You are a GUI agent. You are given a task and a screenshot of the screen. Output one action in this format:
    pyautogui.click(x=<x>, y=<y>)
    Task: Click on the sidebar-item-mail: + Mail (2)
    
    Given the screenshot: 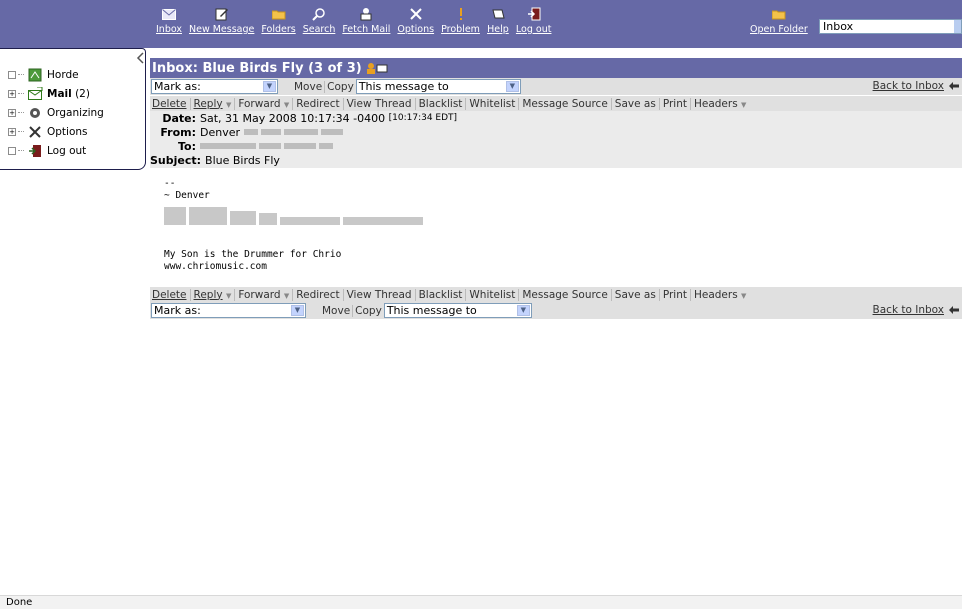 What is the action you would take?
    pyautogui.click(x=56, y=93)
    